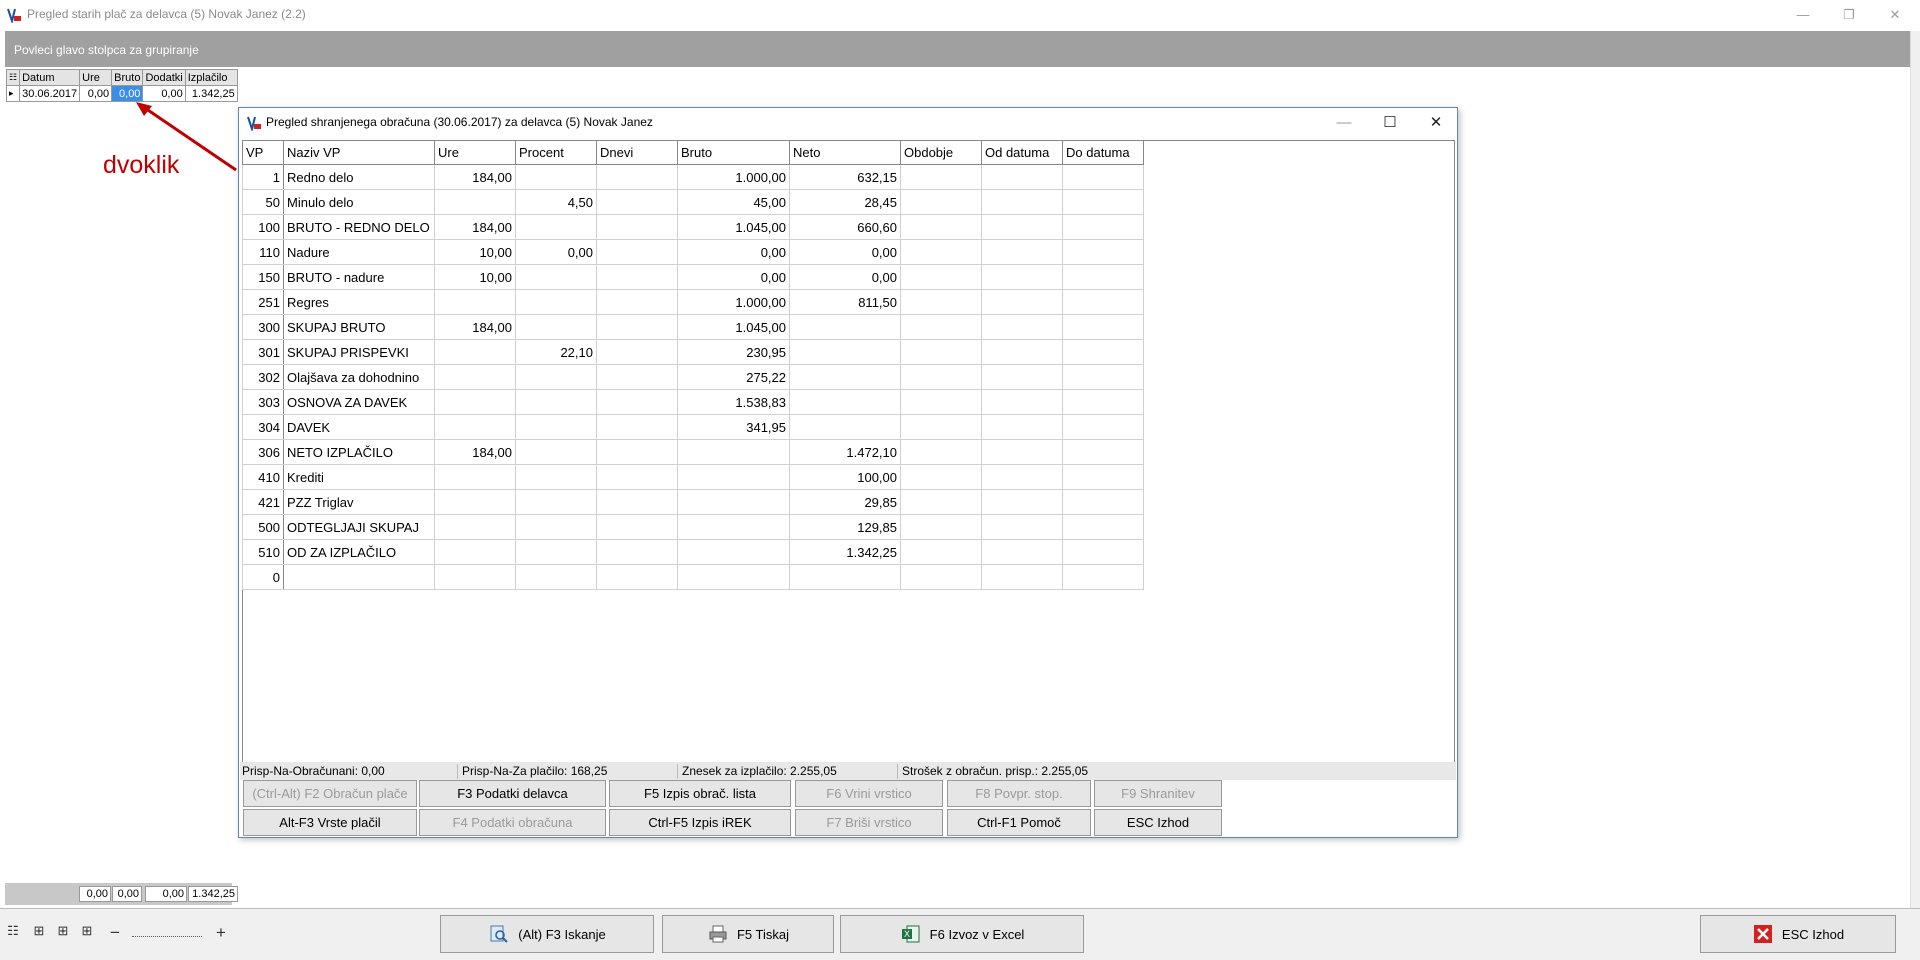  What do you see at coordinates (733, 377) in the screenshot?
I see `cell-bruto: 275,22` at bounding box center [733, 377].